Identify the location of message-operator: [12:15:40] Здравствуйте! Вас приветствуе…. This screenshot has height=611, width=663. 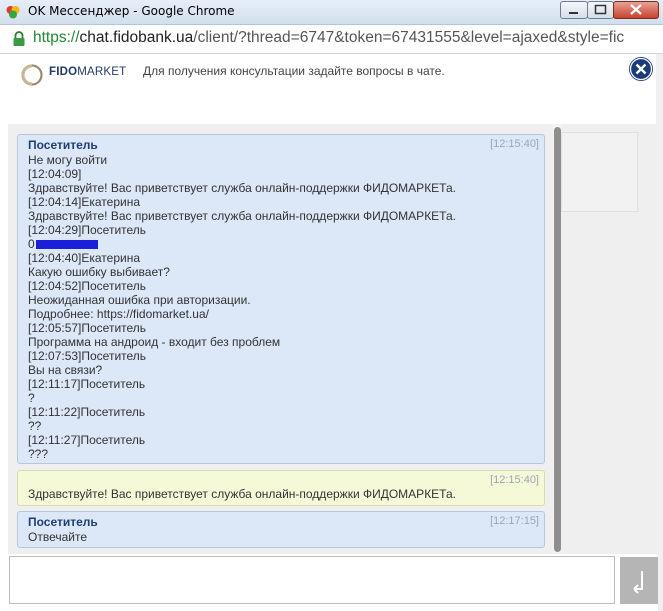
(281, 488).